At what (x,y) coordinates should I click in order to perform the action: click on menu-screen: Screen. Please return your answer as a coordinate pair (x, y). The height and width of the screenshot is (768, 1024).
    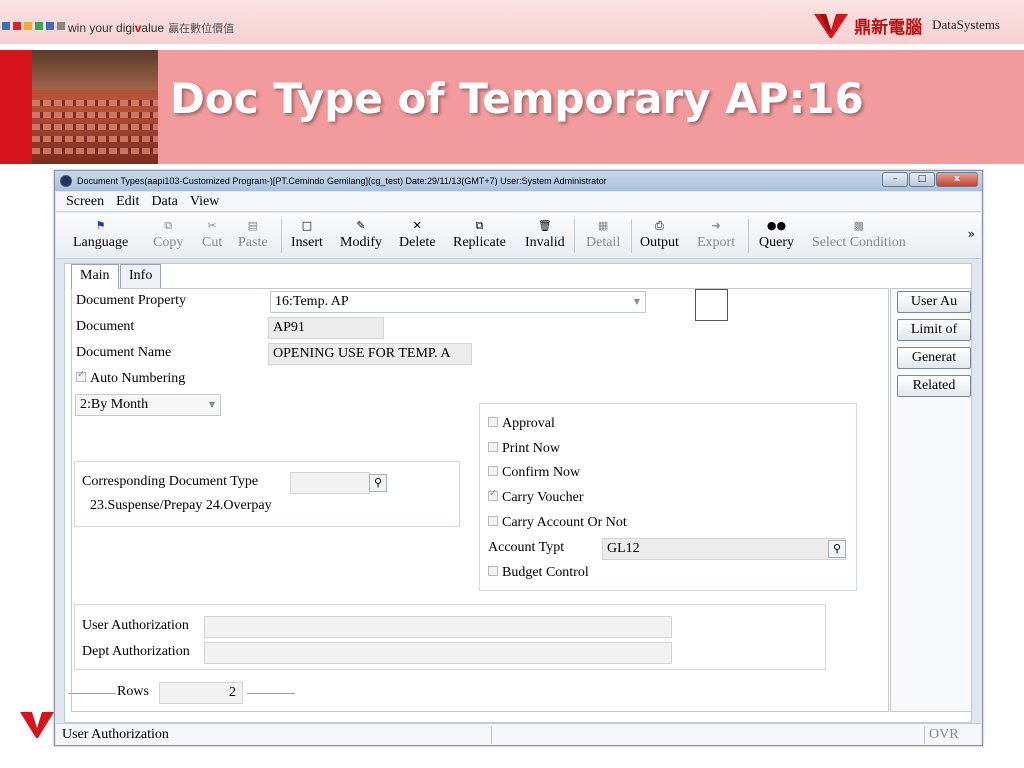
    Looking at the image, I should click on (85, 201).